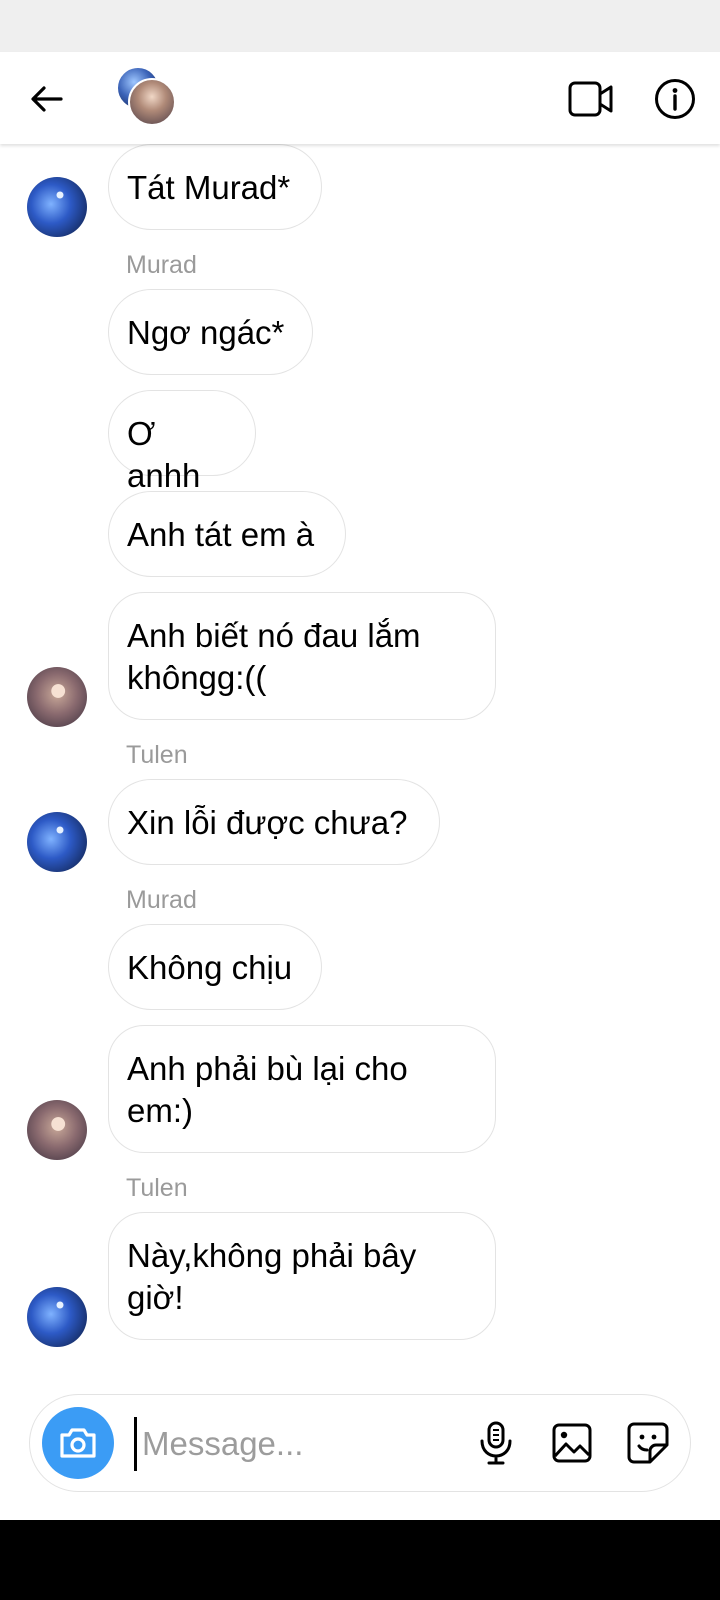 This screenshot has height=1600, width=720. I want to click on back-arrow-icon, so click(47, 99).